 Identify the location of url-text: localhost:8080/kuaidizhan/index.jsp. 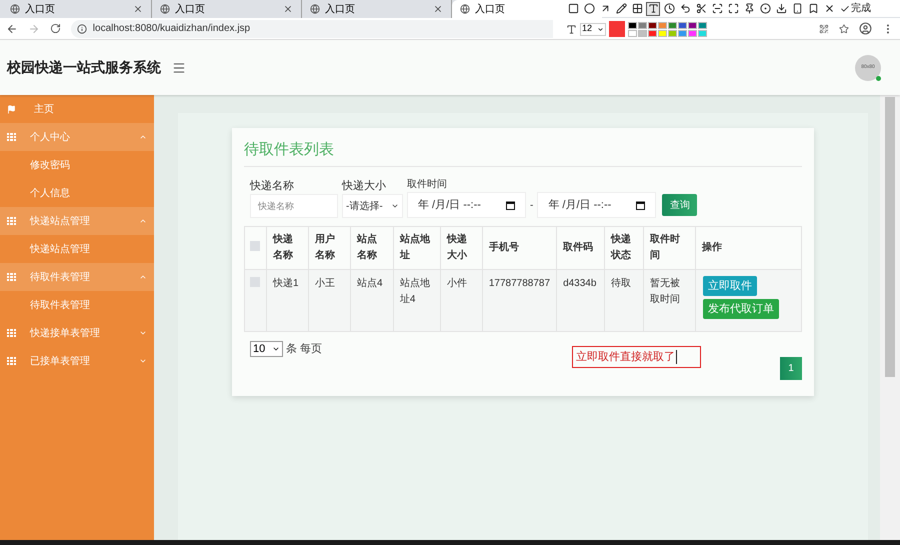
(171, 29).